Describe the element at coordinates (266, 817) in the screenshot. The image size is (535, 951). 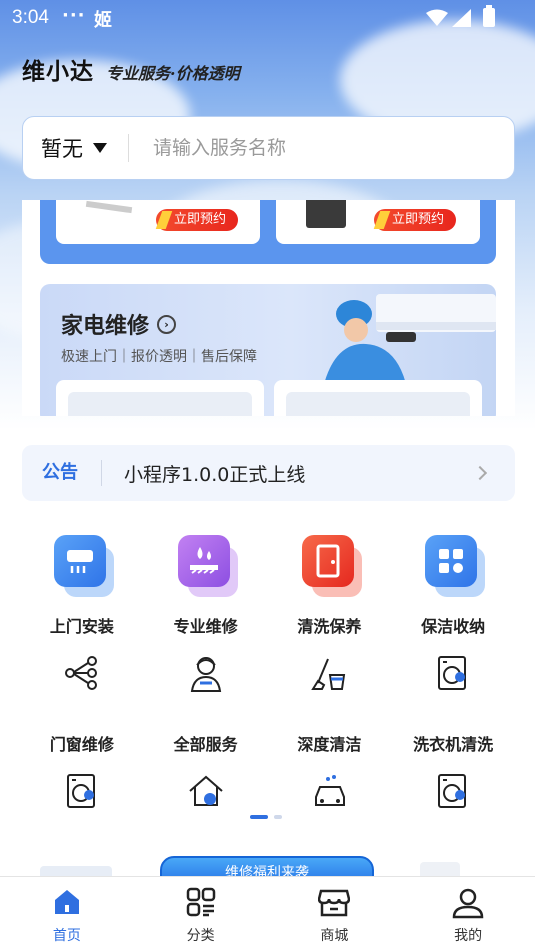
I see `page-indicator` at that location.